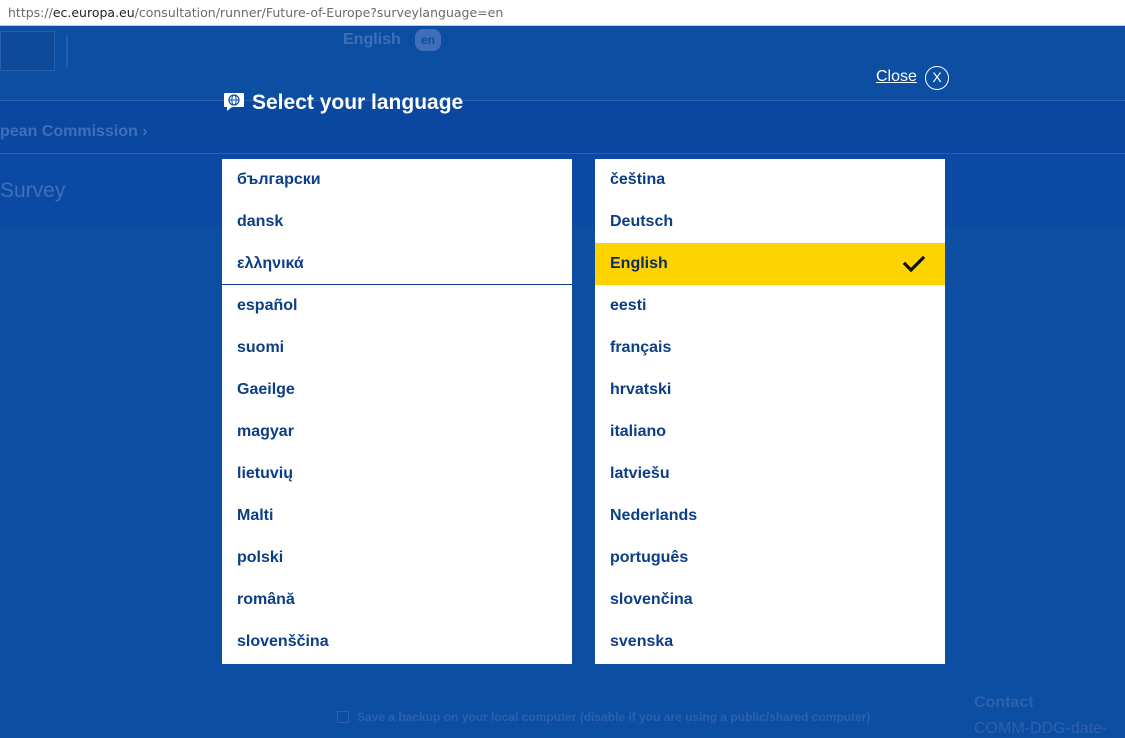 The width and height of the screenshot is (1125, 738). What do you see at coordinates (770, 642) in the screenshot?
I see `language-option: svenska` at bounding box center [770, 642].